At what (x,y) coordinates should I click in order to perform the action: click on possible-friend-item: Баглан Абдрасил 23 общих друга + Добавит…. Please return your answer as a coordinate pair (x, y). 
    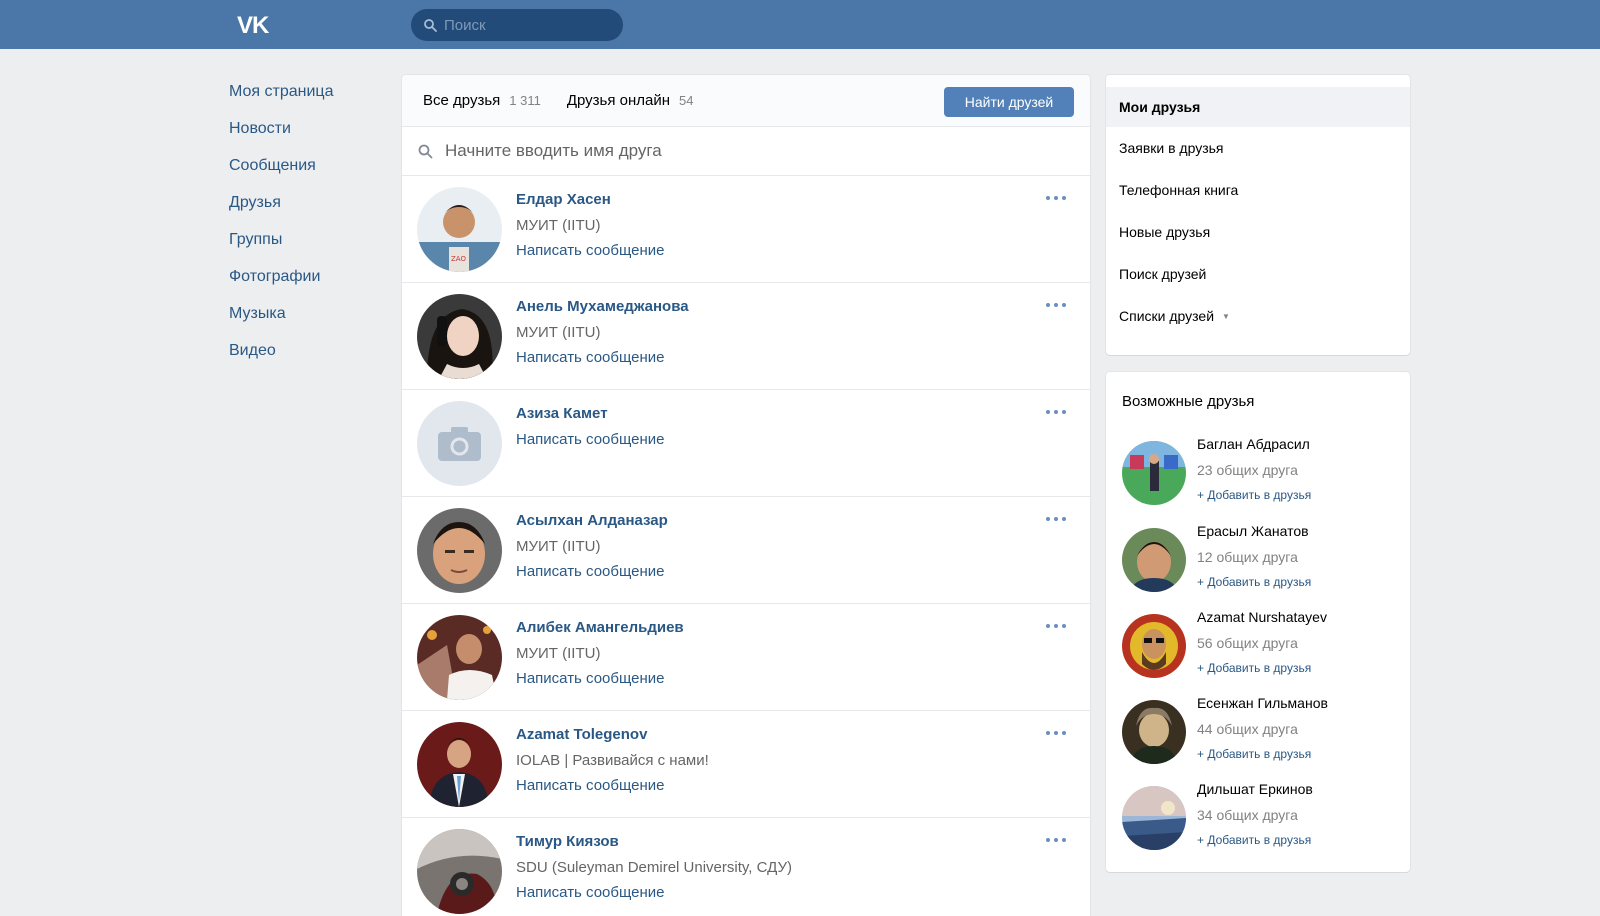
    Looking at the image, I should click on (1262, 477).